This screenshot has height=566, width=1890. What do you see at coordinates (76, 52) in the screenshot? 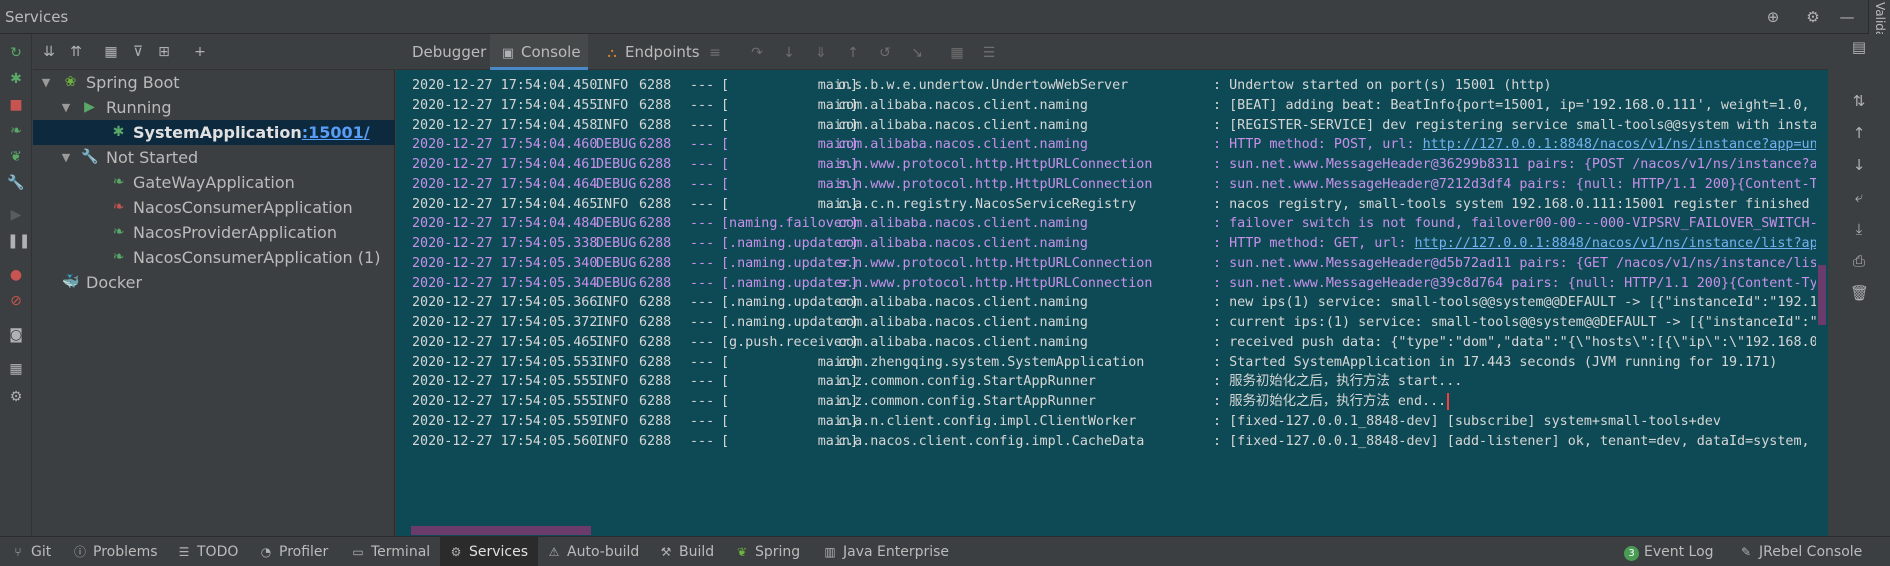
I see `collapse-all-icon: ⇈` at bounding box center [76, 52].